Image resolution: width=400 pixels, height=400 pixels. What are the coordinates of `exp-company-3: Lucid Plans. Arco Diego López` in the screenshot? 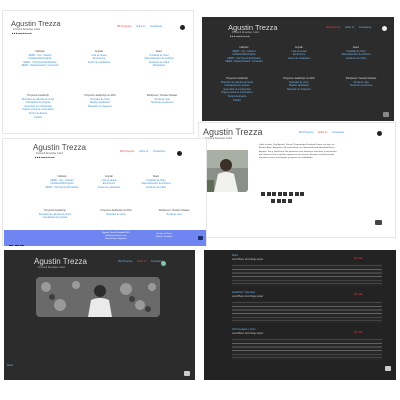 It's located at (248, 334).